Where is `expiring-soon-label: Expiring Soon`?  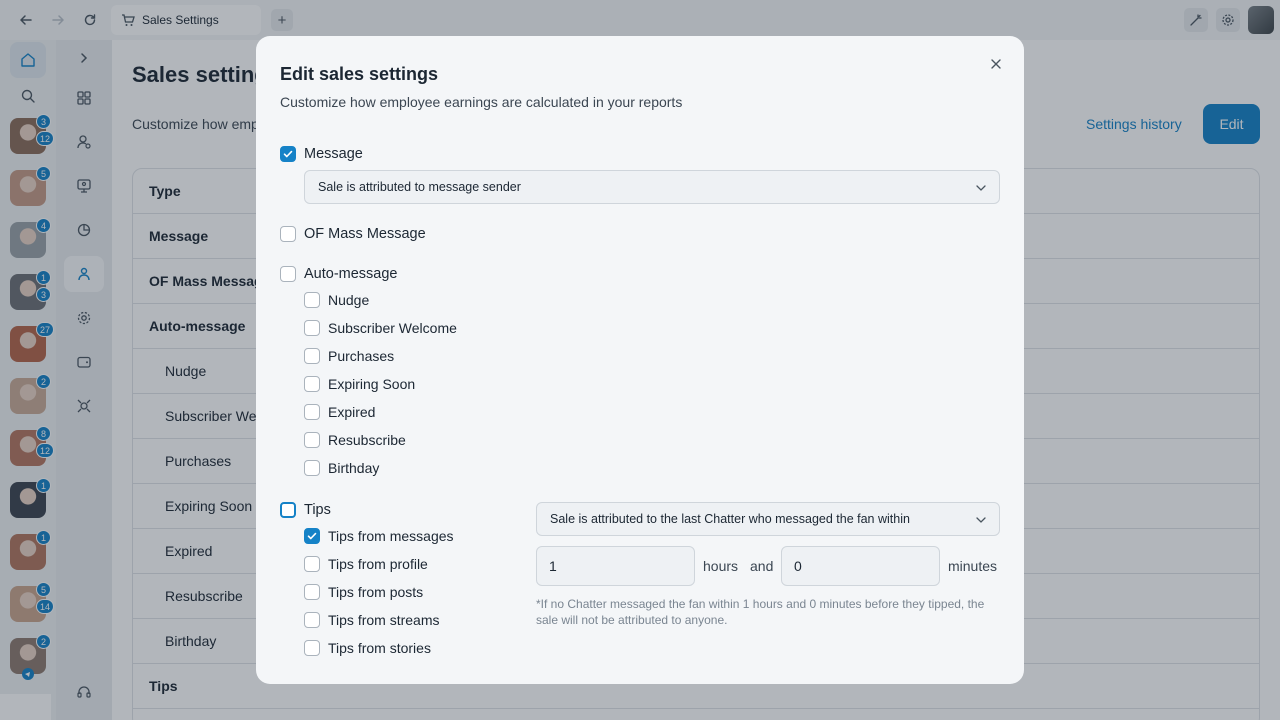
expiring-soon-label: Expiring Soon is located at coordinates (372, 384).